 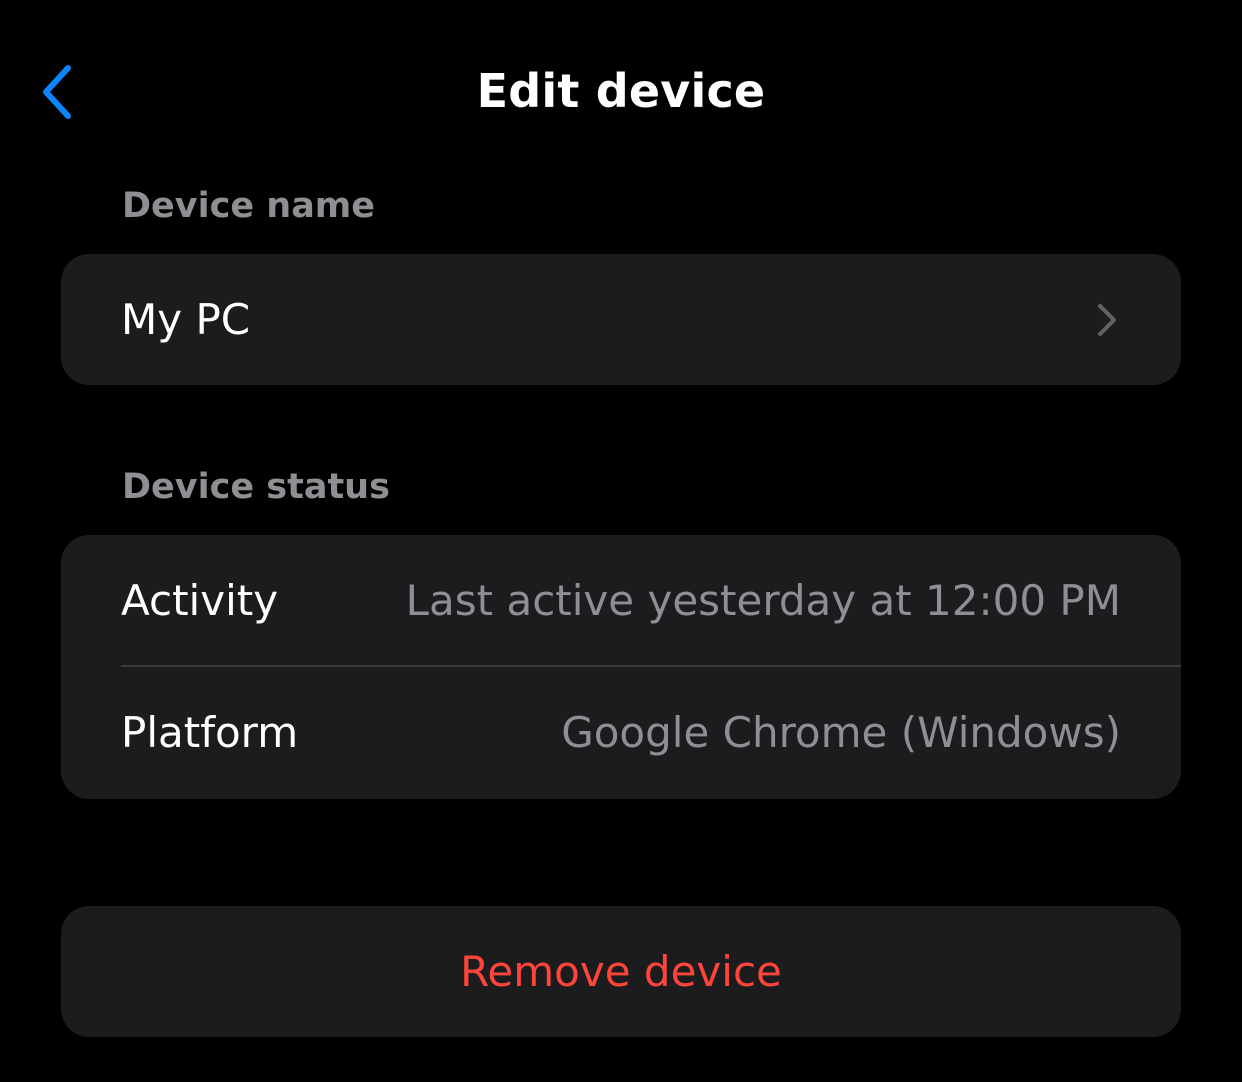 I want to click on chevron-right-icon, so click(x=1107, y=320).